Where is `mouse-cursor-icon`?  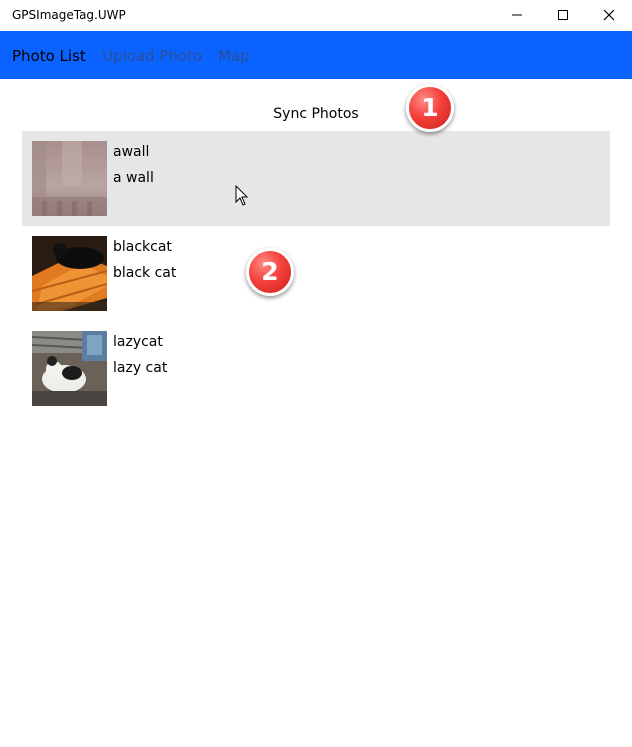 mouse-cursor-icon is located at coordinates (242, 195).